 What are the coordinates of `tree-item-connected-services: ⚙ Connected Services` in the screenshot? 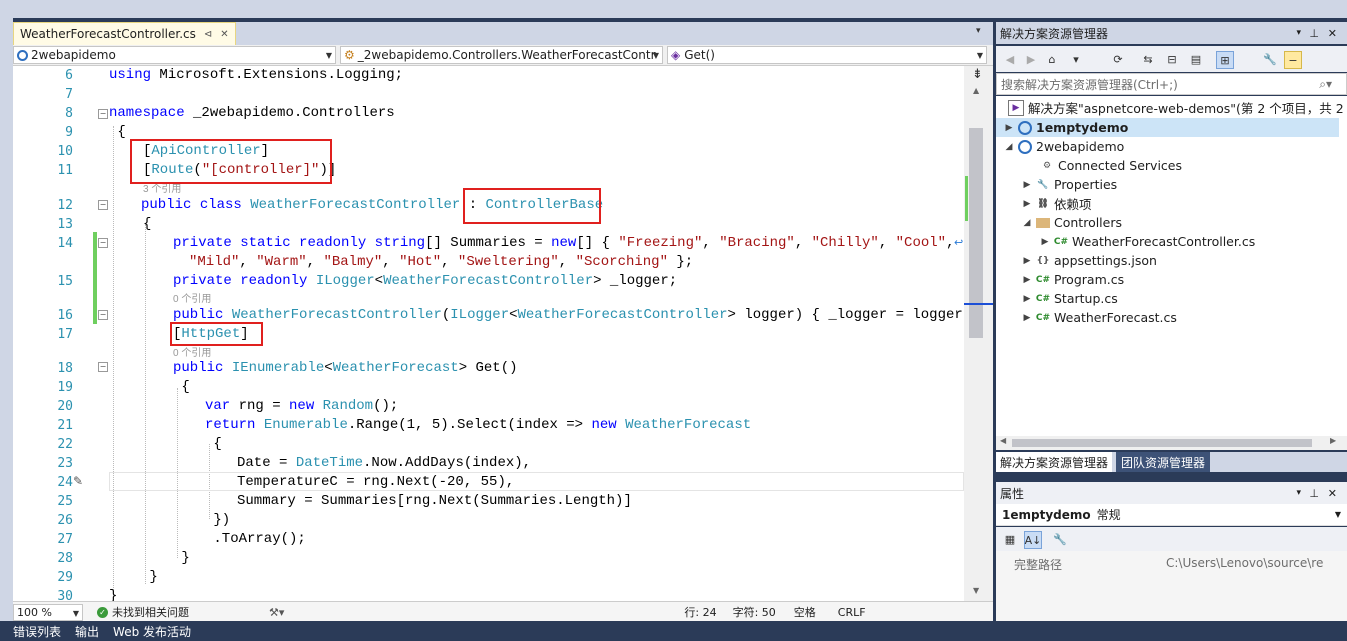 It's located at (1111, 165).